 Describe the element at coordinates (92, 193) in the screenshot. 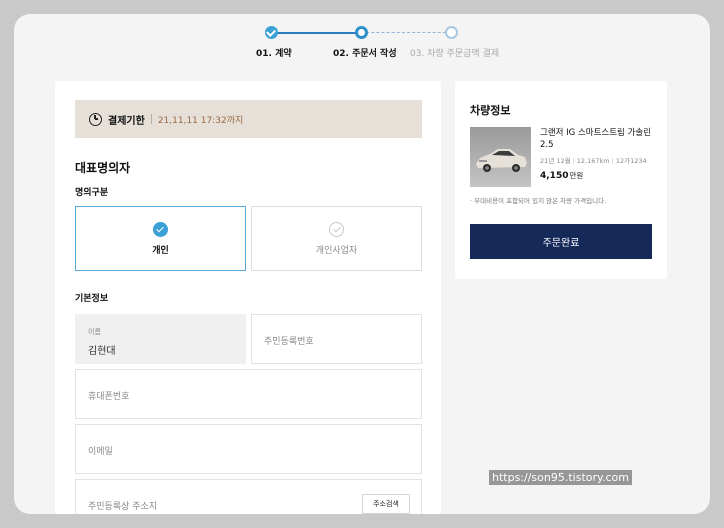

I see `ownership-type-label: 명의구분` at that location.